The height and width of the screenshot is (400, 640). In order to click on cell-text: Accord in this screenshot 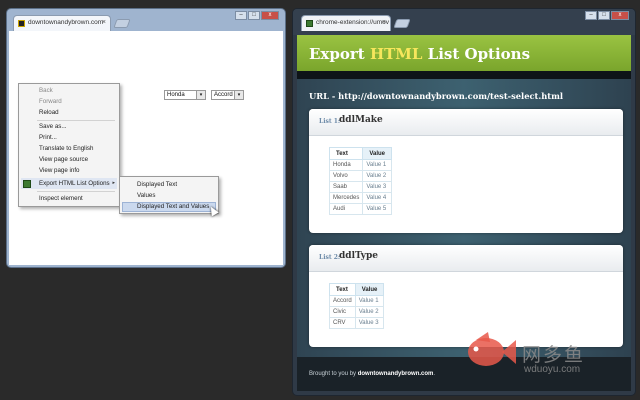, I will do `click(342, 301)`.